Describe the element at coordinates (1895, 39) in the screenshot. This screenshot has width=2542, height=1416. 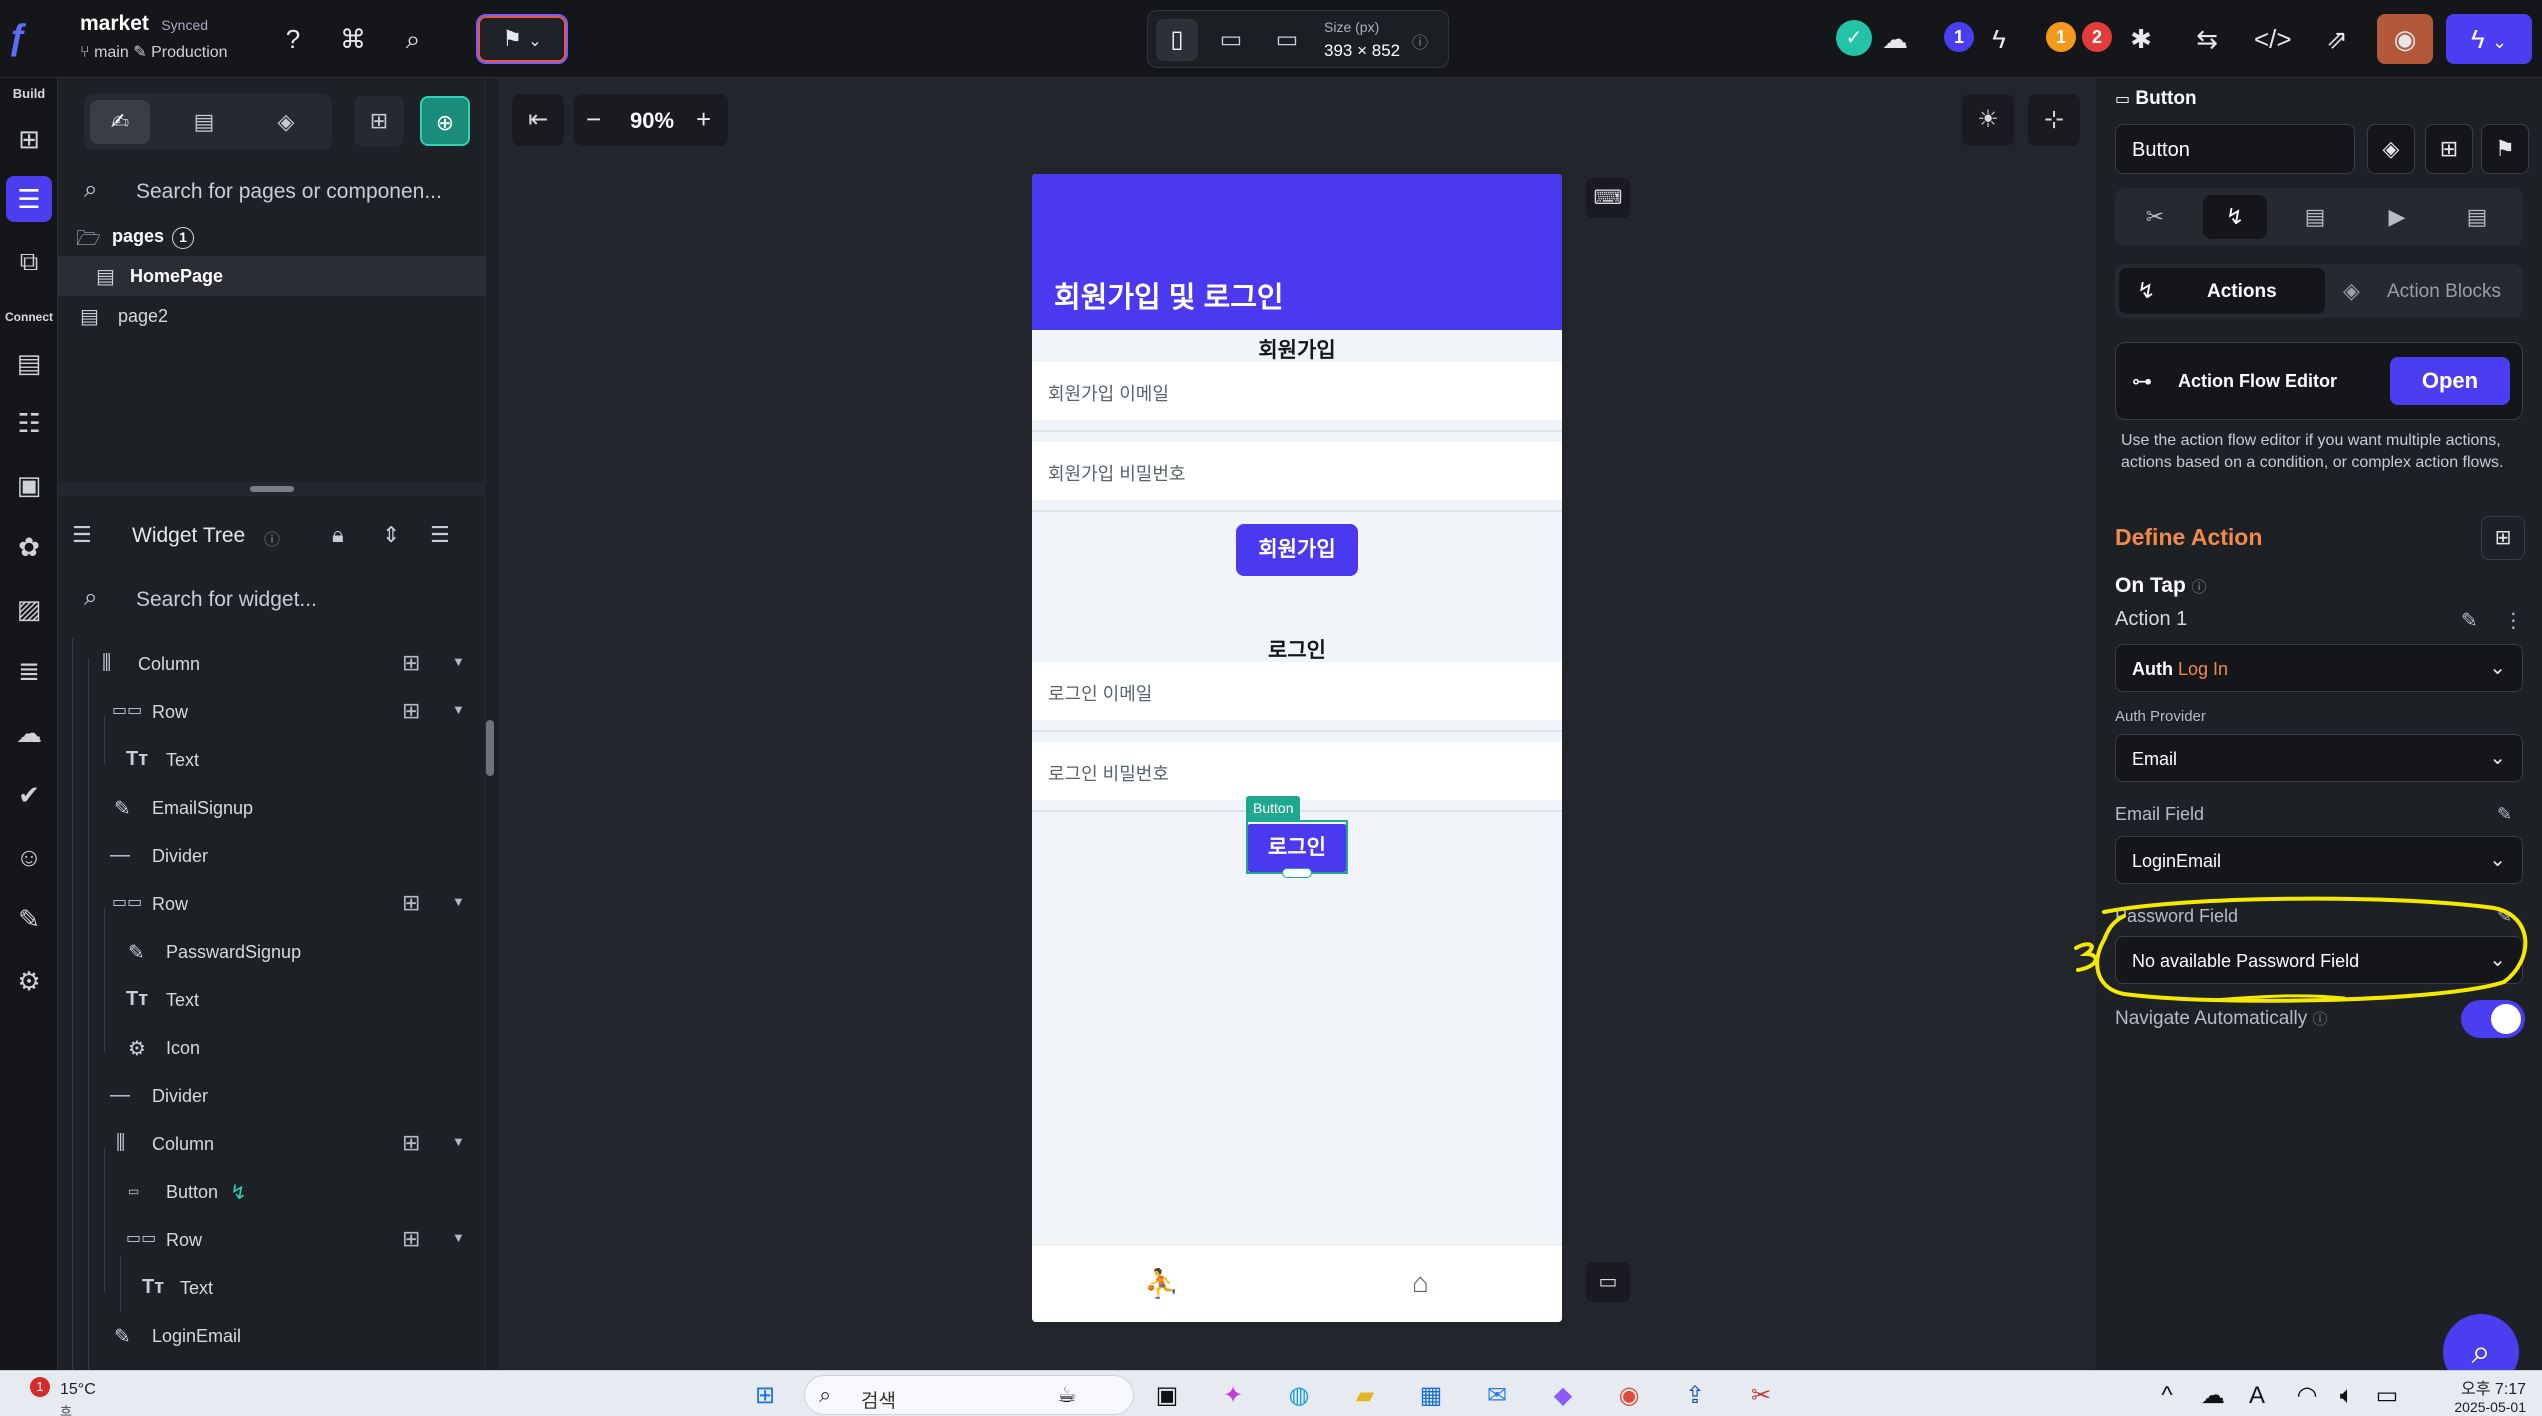
I see `comments-icon: ☁` at that location.